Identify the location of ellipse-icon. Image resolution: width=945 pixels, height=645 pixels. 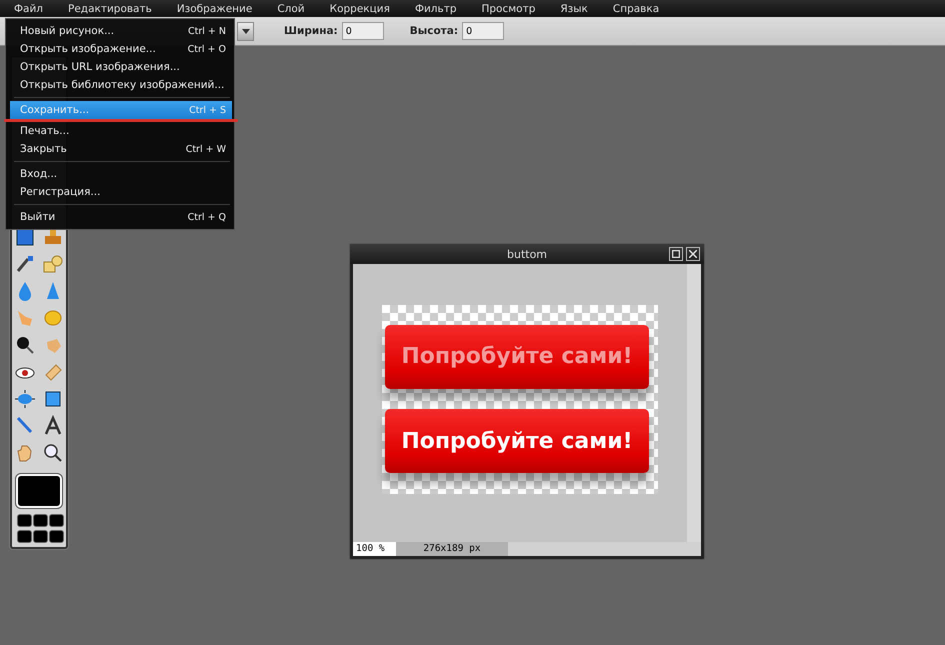
(25, 399).